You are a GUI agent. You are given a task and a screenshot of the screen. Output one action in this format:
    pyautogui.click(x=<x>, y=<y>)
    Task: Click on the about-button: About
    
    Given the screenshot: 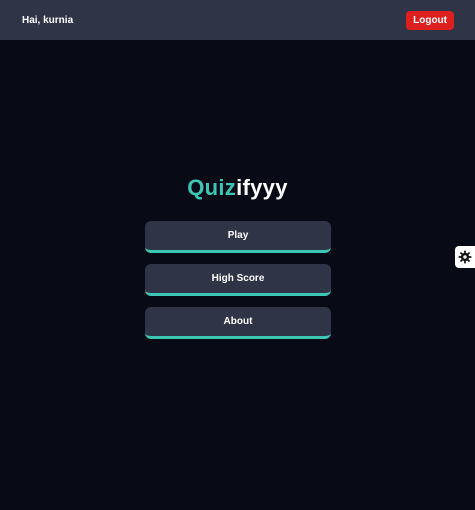 What is the action you would take?
    pyautogui.click(x=238, y=323)
    